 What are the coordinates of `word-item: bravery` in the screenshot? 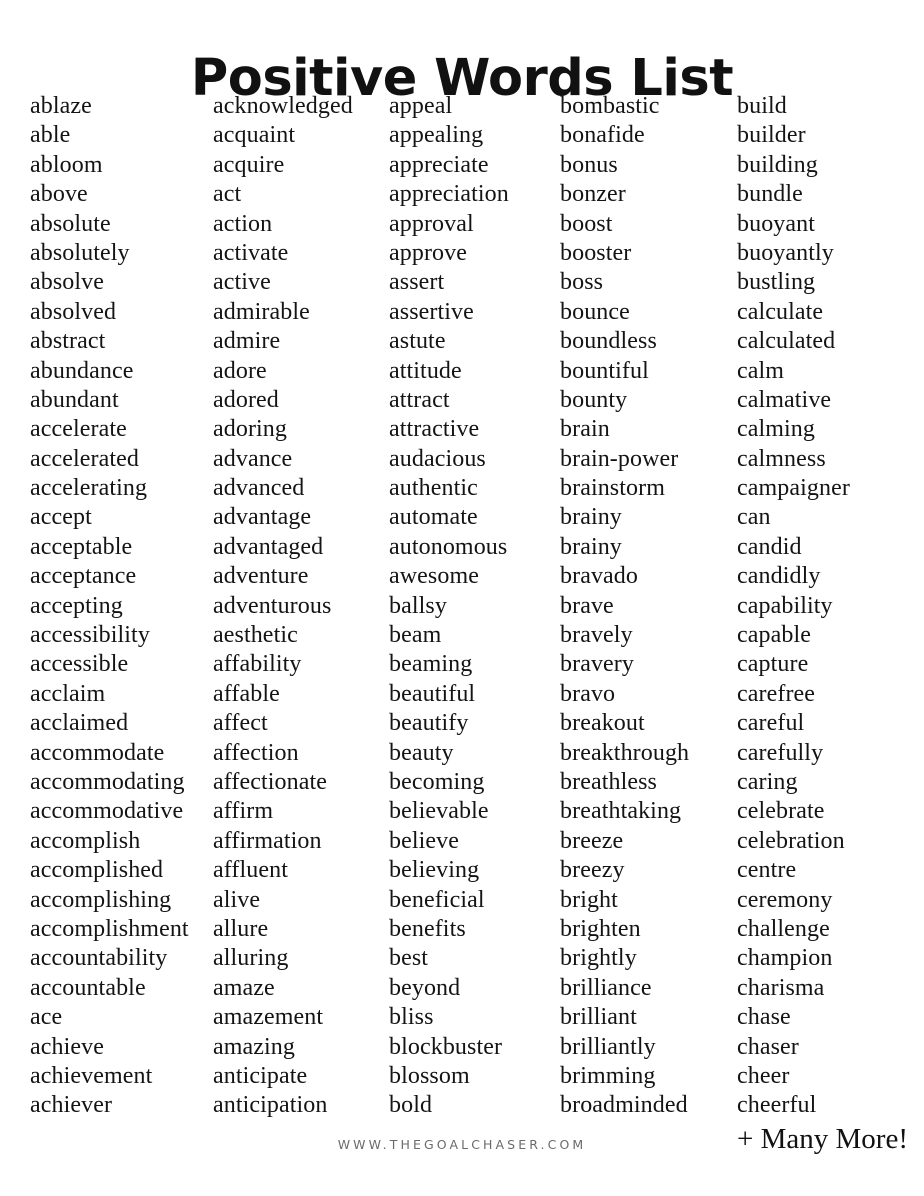 It's located at (597, 664).